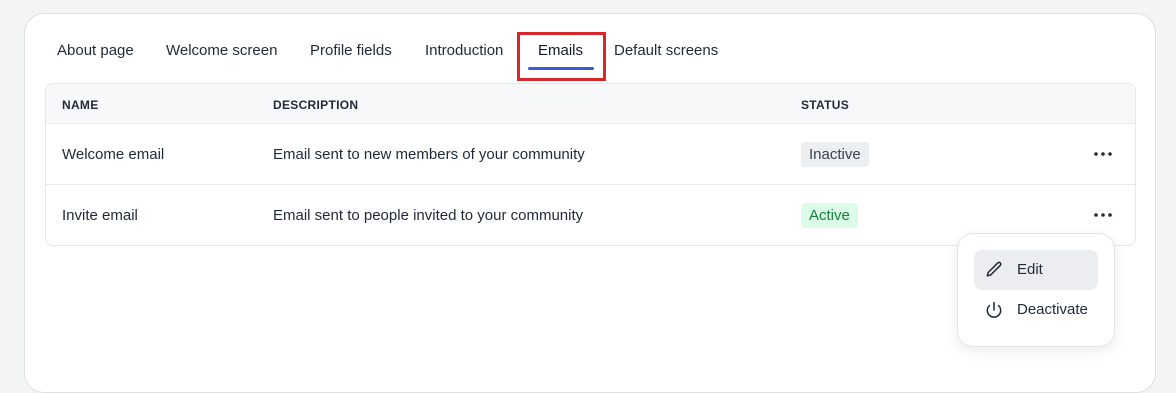  What do you see at coordinates (590, 104) in the screenshot?
I see `table-header: NAME DESCRIPTION STATUS` at bounding box center [590, 104].